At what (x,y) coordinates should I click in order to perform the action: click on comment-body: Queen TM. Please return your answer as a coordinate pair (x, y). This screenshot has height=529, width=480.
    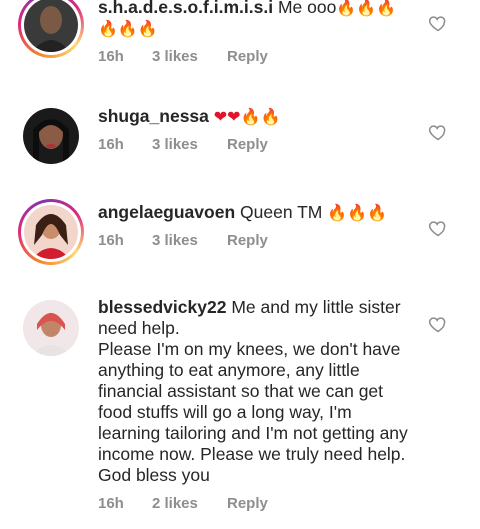
    Looking at the image, I should click on (281, 212).